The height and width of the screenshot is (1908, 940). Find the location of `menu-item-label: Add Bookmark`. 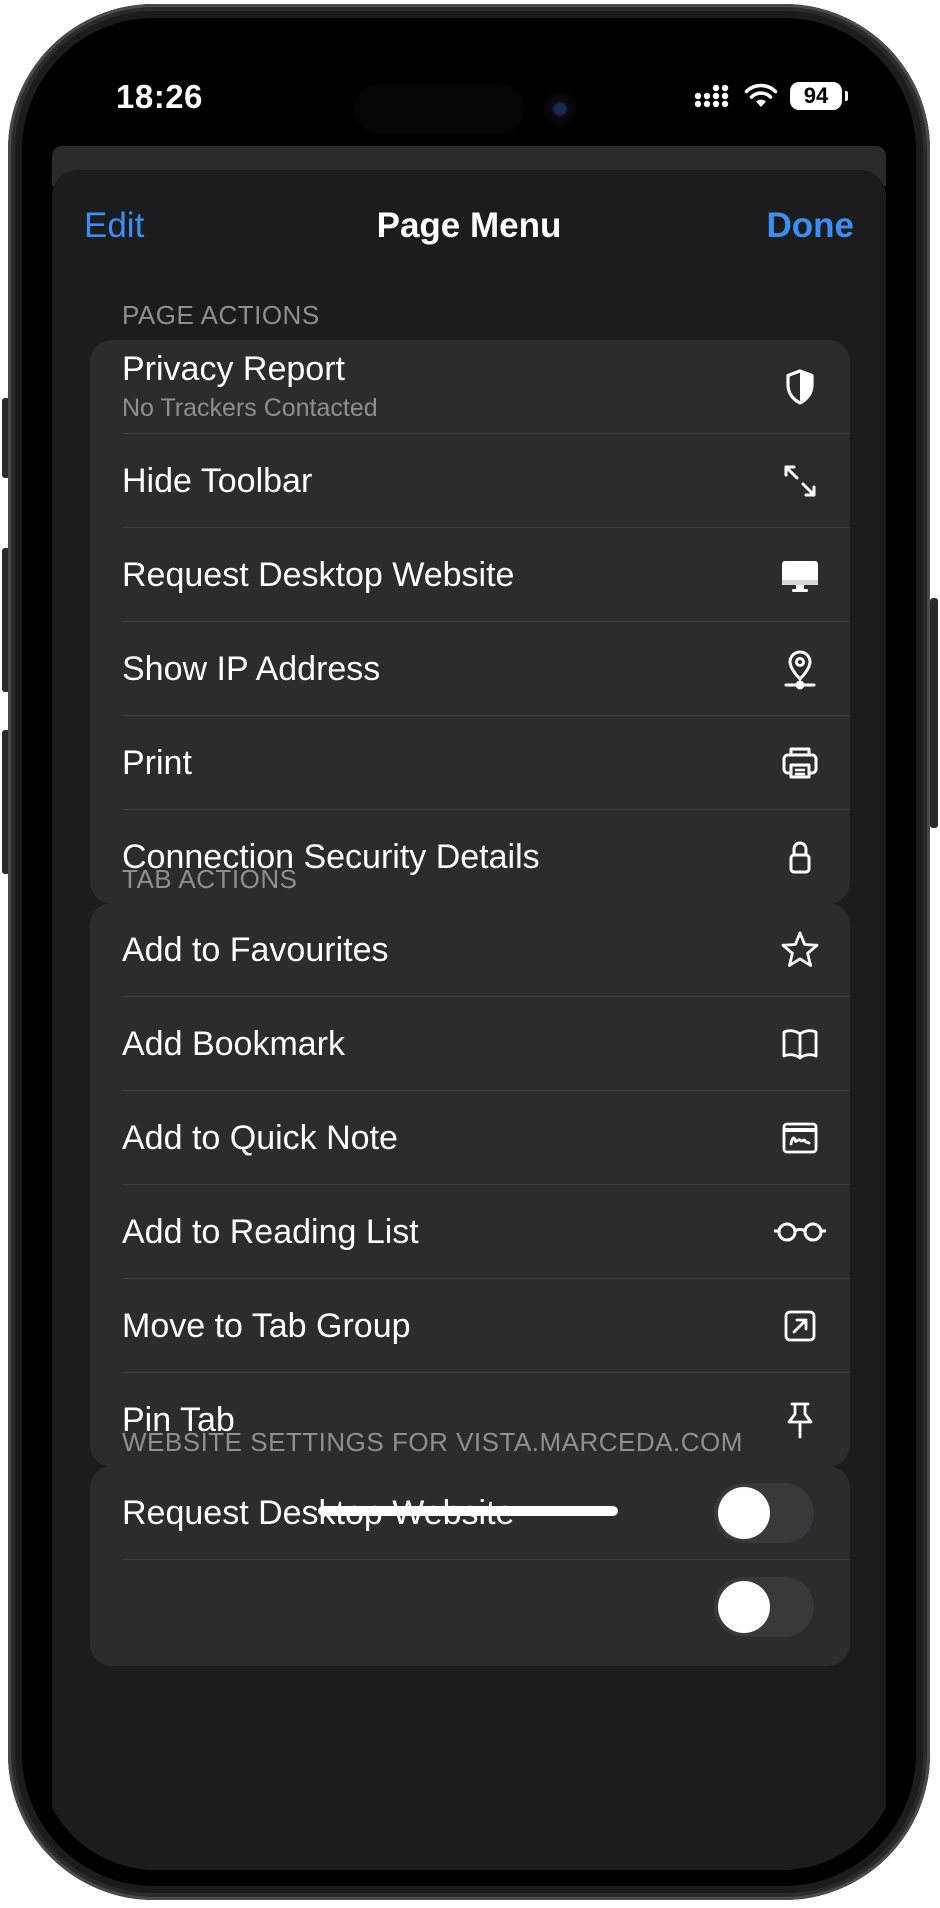

menu-item-label: Add Bookmark is located at coordinates (233, 1043).